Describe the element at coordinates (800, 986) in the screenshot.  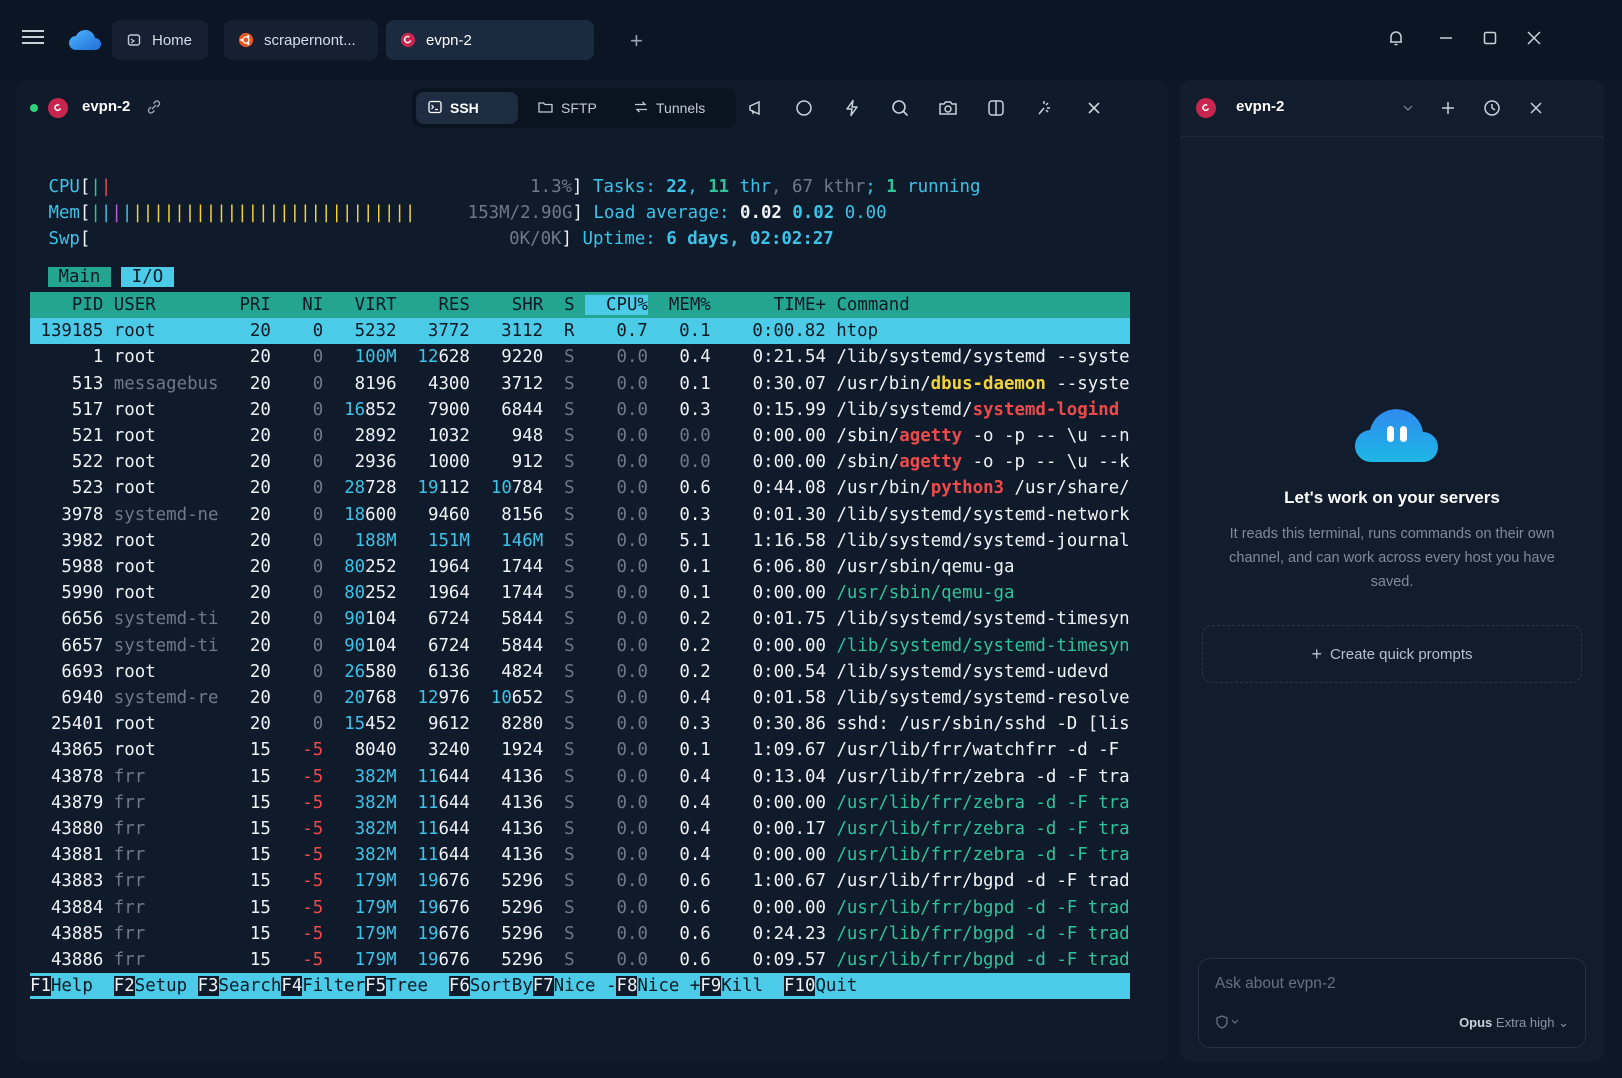
I see `fkey-f10: F10` at that location.